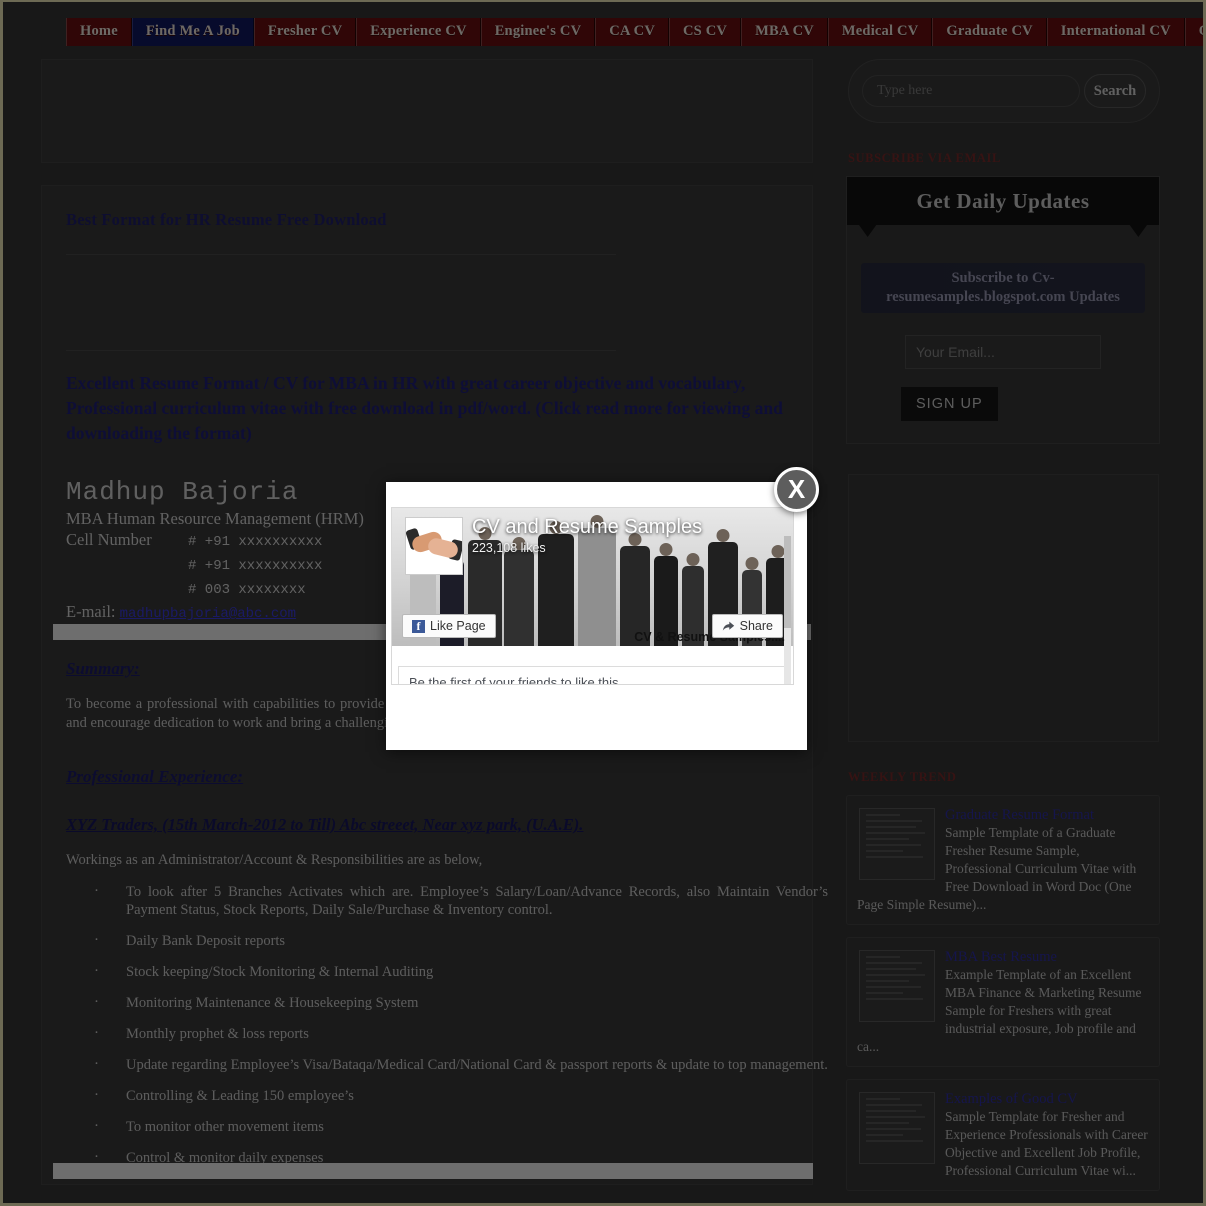  Describe the element at coordinates (418, 32) in the screenshot. I see `nav-item-experience-cv: Experience CV` at that location.